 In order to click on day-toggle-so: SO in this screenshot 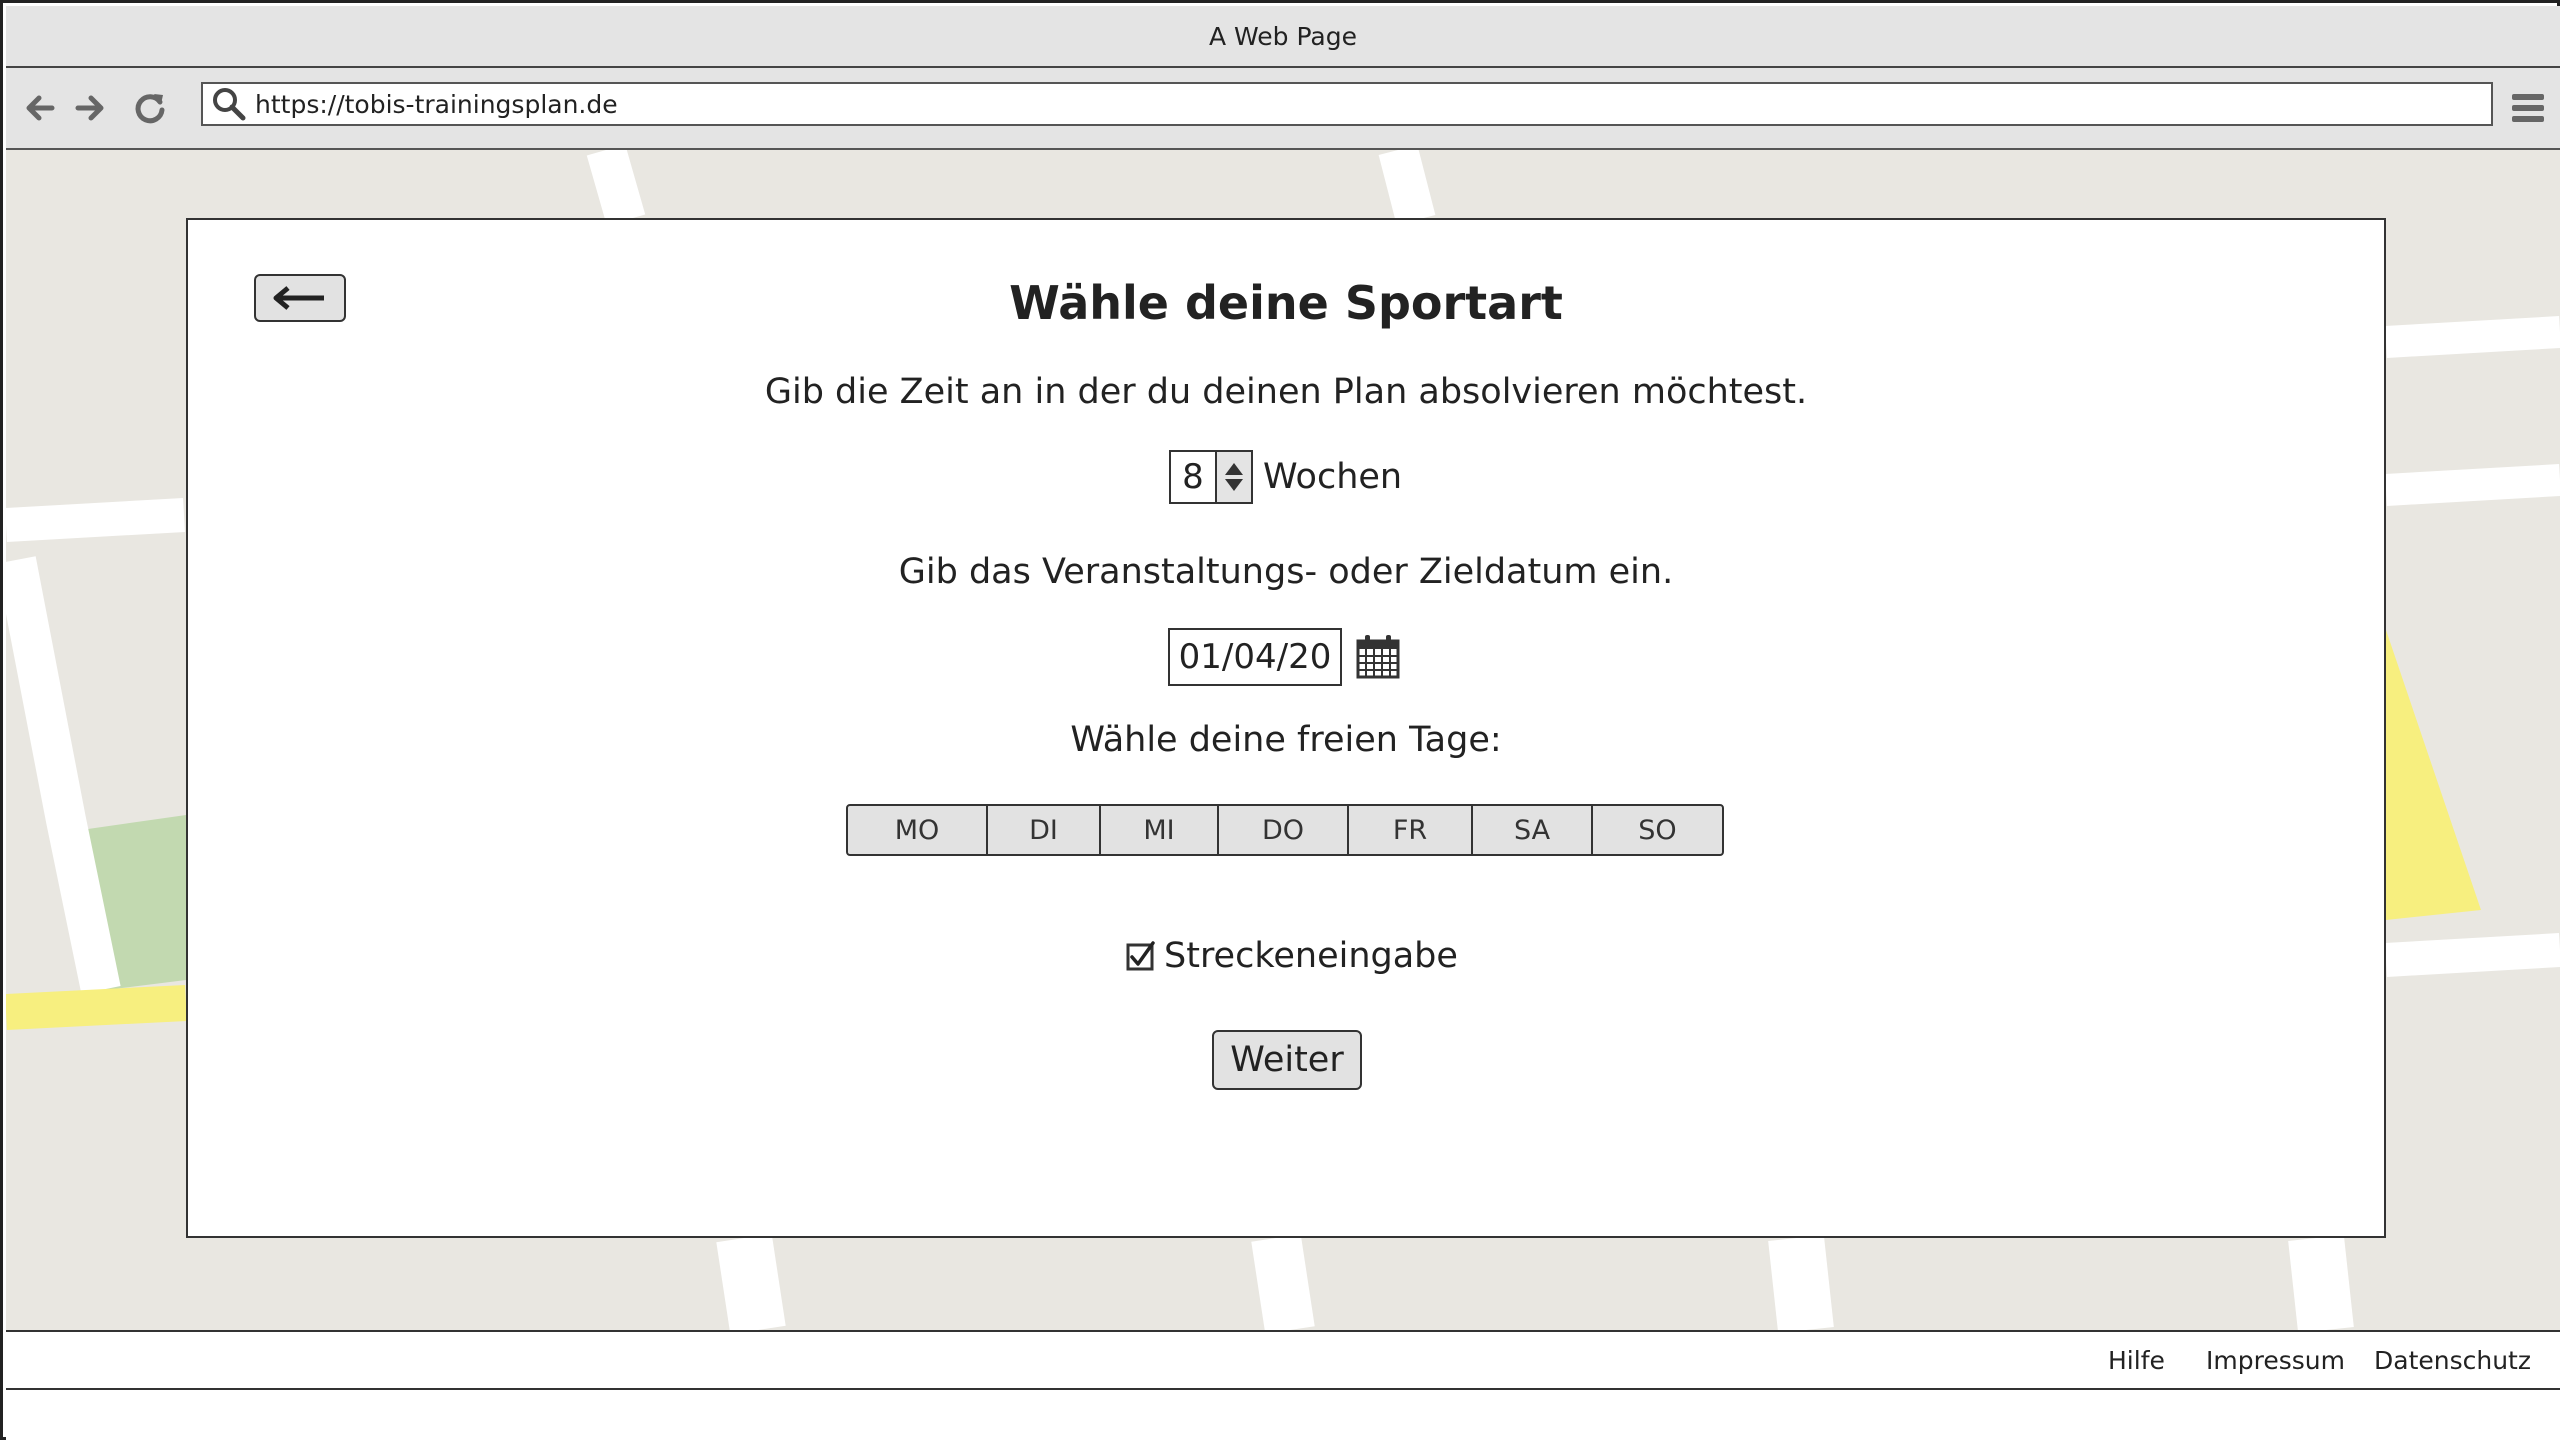, I will do `click(1657, 830)`.